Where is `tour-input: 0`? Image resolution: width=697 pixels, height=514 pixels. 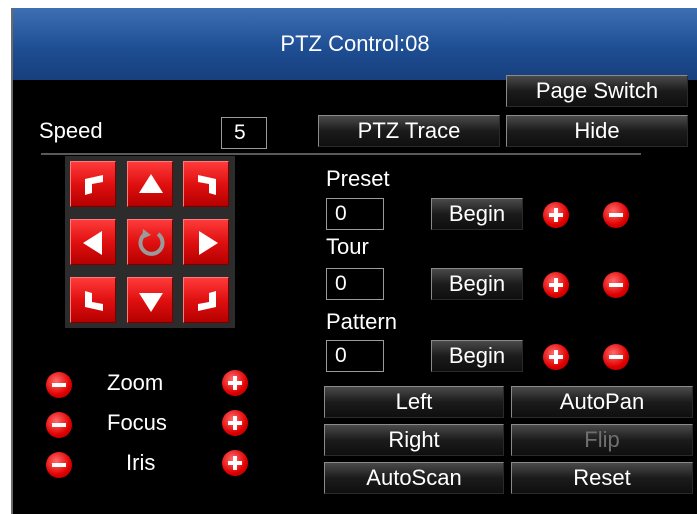
tour-input: 0 is located at coordinates (355, 284).